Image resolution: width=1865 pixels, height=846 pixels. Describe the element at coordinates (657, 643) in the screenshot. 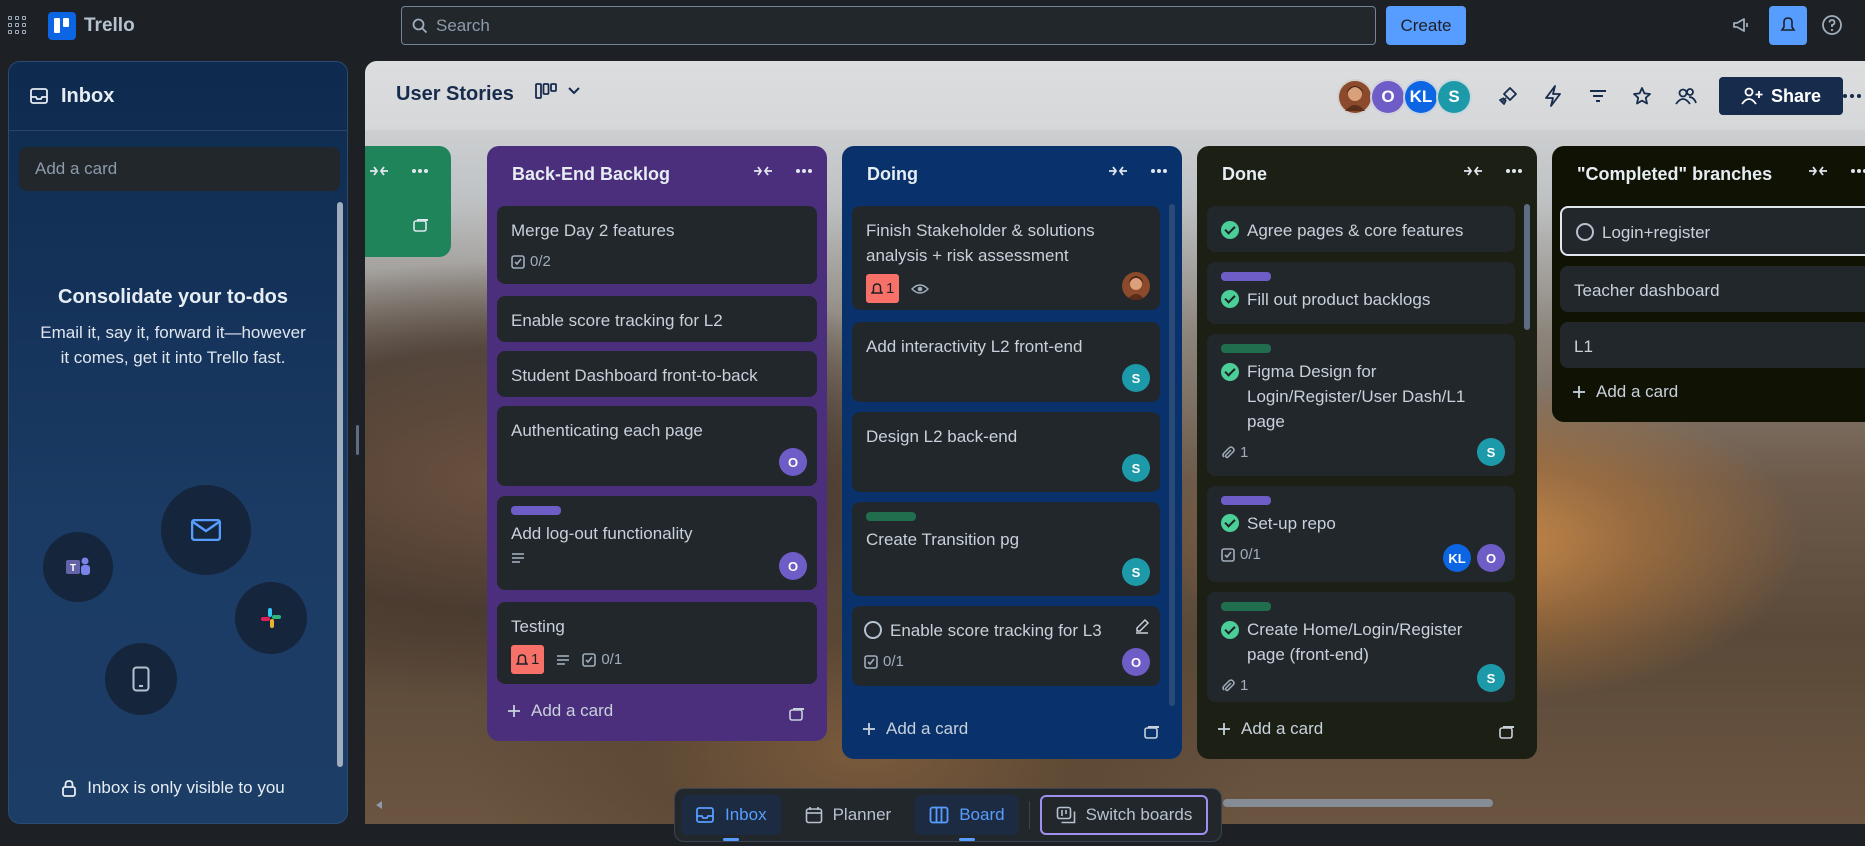

I see `card: Testing 1 0/1` at that location.